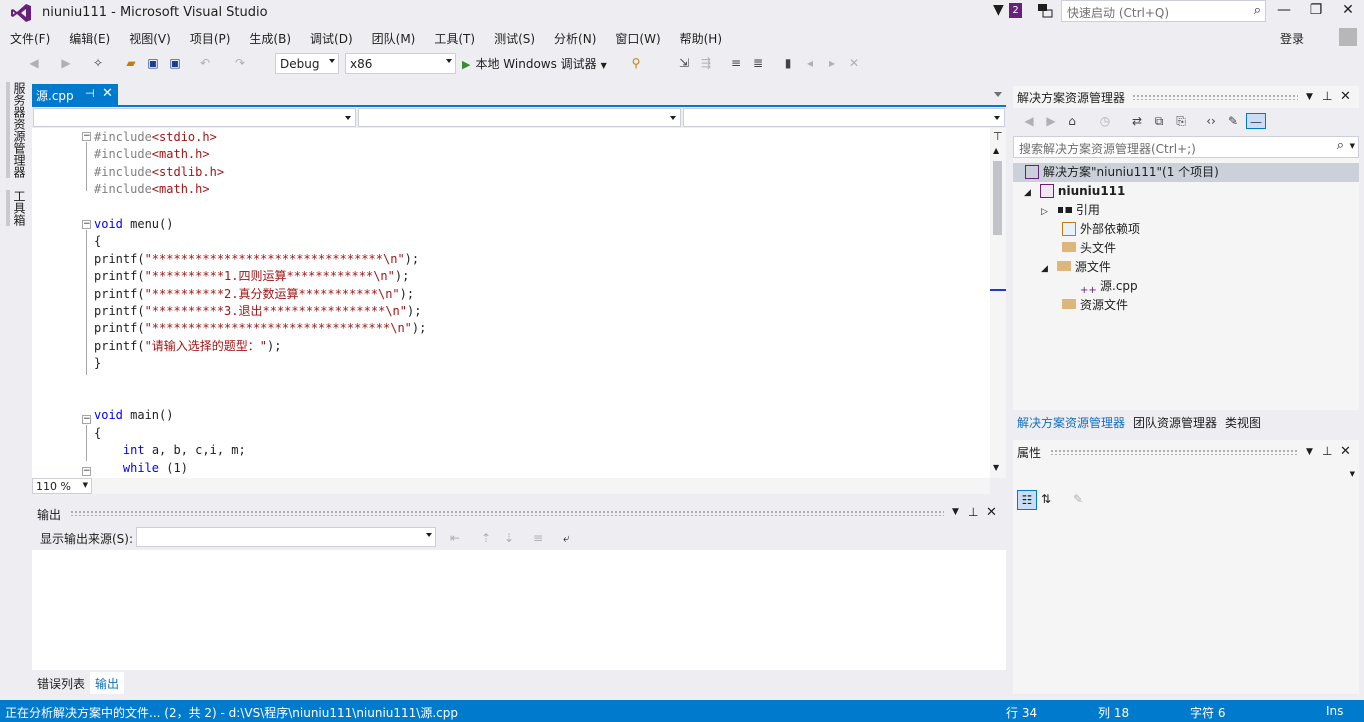  Describe the element at coordinates (17, 130) in the screenshot. I see `server-explorer-tab: 服务器资源管理器` at that location.